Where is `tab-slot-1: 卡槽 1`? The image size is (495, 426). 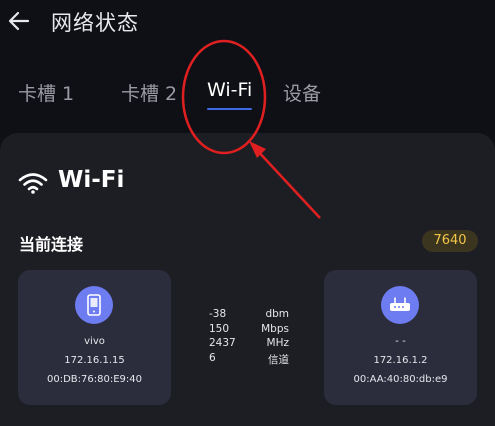
tab-slot-1: 卡槽 1 is located at coordinates (46, 92).